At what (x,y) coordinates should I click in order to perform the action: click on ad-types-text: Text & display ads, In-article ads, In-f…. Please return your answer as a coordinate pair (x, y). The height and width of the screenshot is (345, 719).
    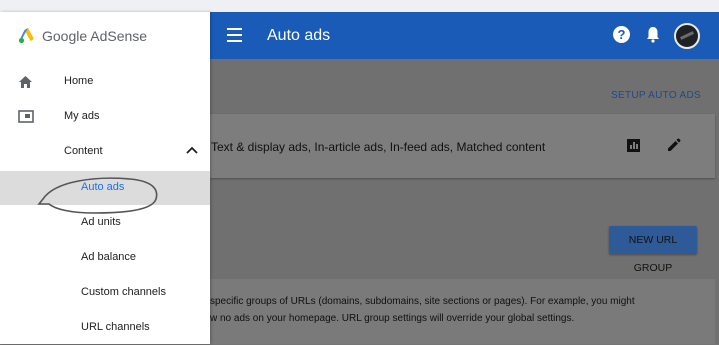
    Looking at the image, I should click on (378, 147).